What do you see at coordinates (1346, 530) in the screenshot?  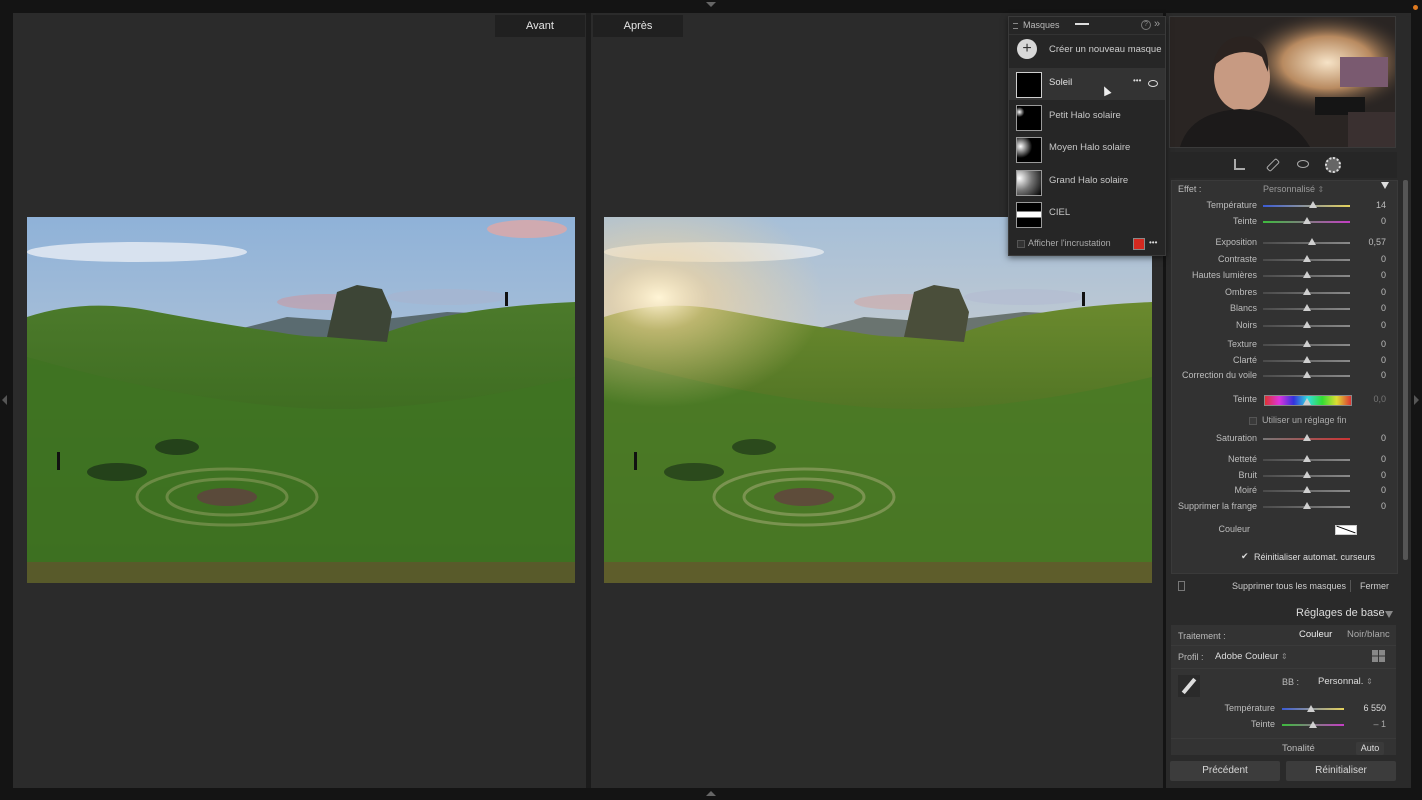 I see `color-swatch` at bounding box center [1346, 530].